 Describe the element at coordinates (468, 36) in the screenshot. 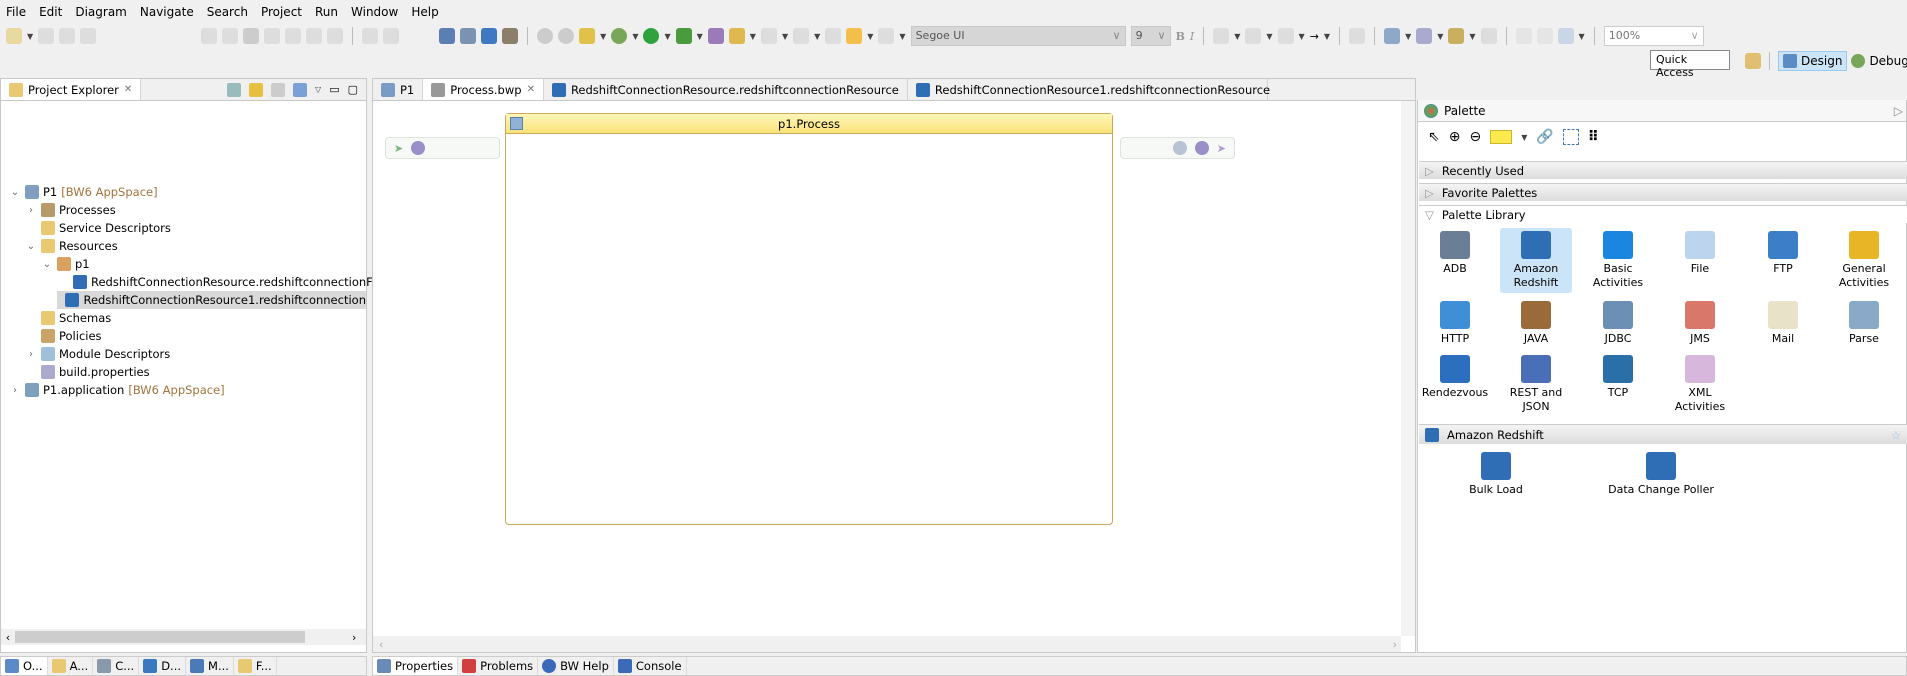

I see `new-module-icon` at that location.